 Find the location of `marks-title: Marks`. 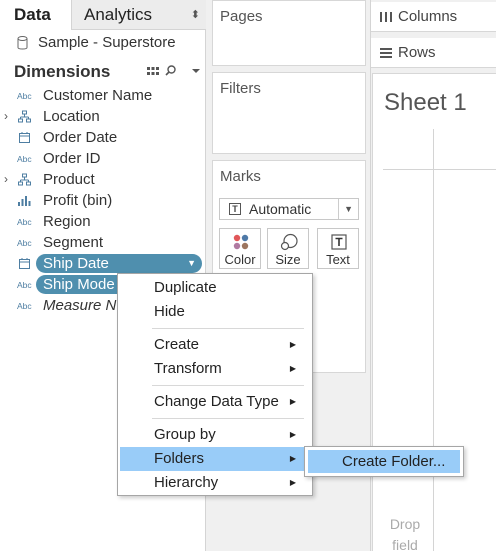

marks-title: Marks is located at coordinates (240, 176).